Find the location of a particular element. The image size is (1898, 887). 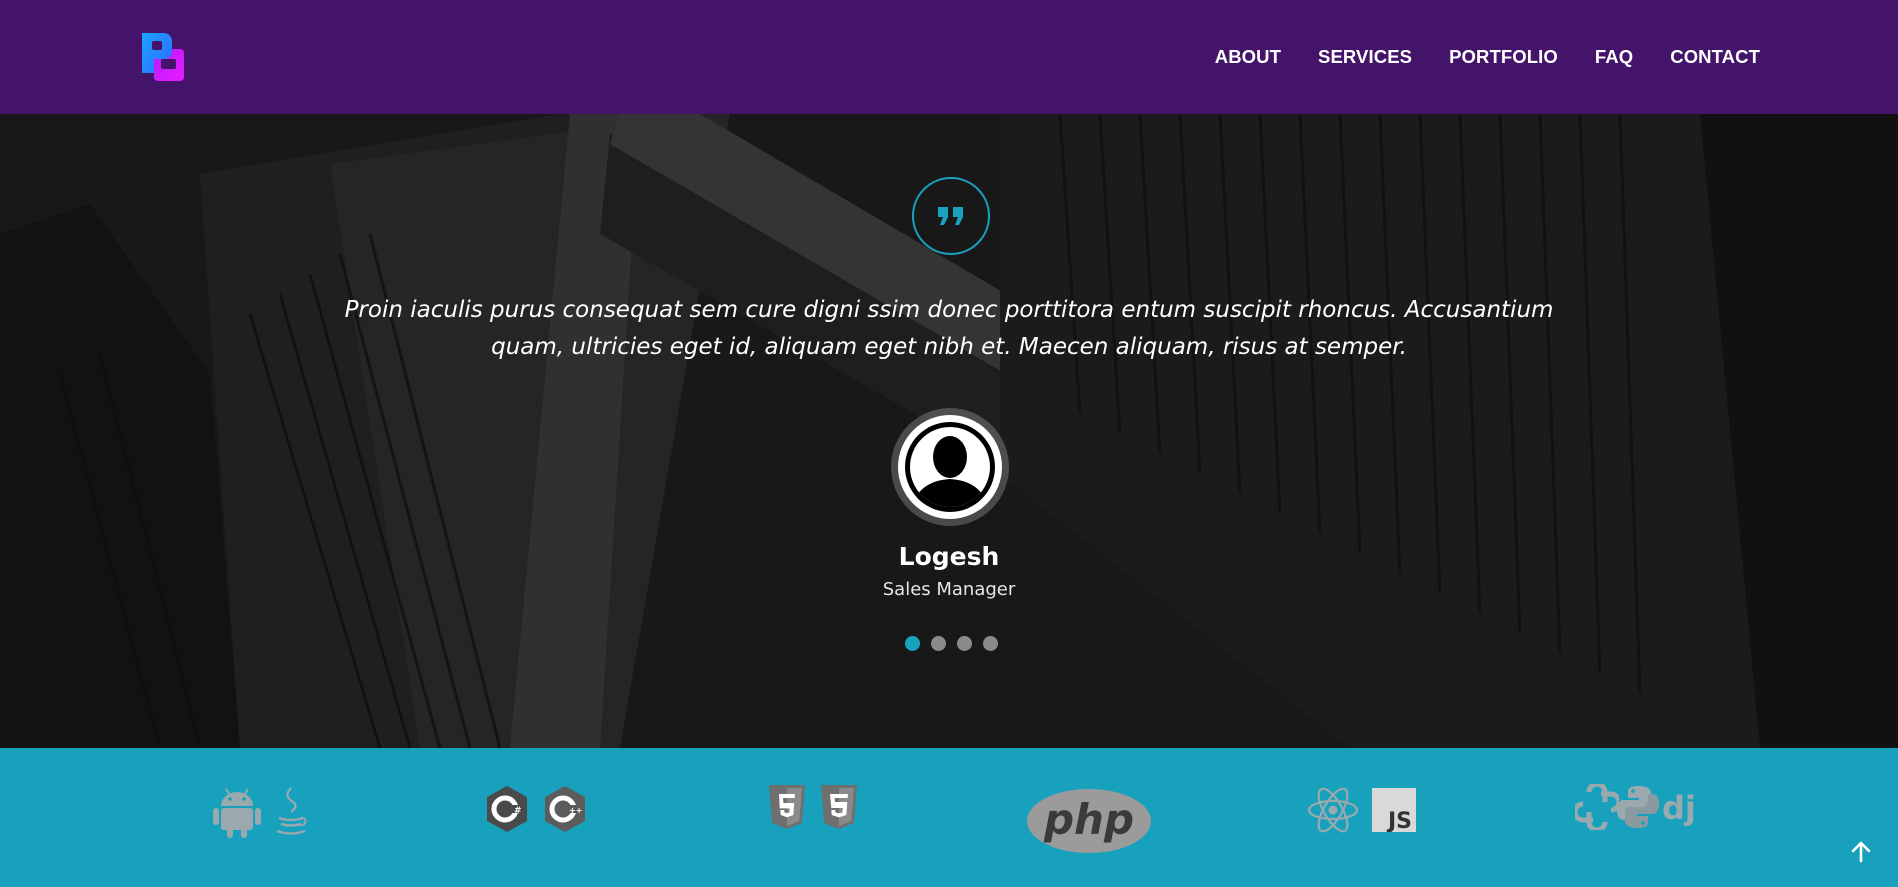

tech-group-html-css is located at coordinates (813, 807).